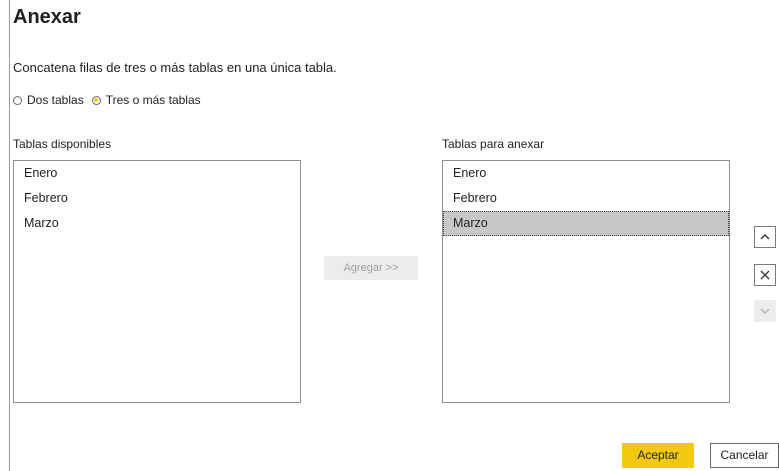  What do you see at coordinates (153, 100) in the screenshot?
I see `radio-label: Tres o más tablas` at bounding box center [153, 100].